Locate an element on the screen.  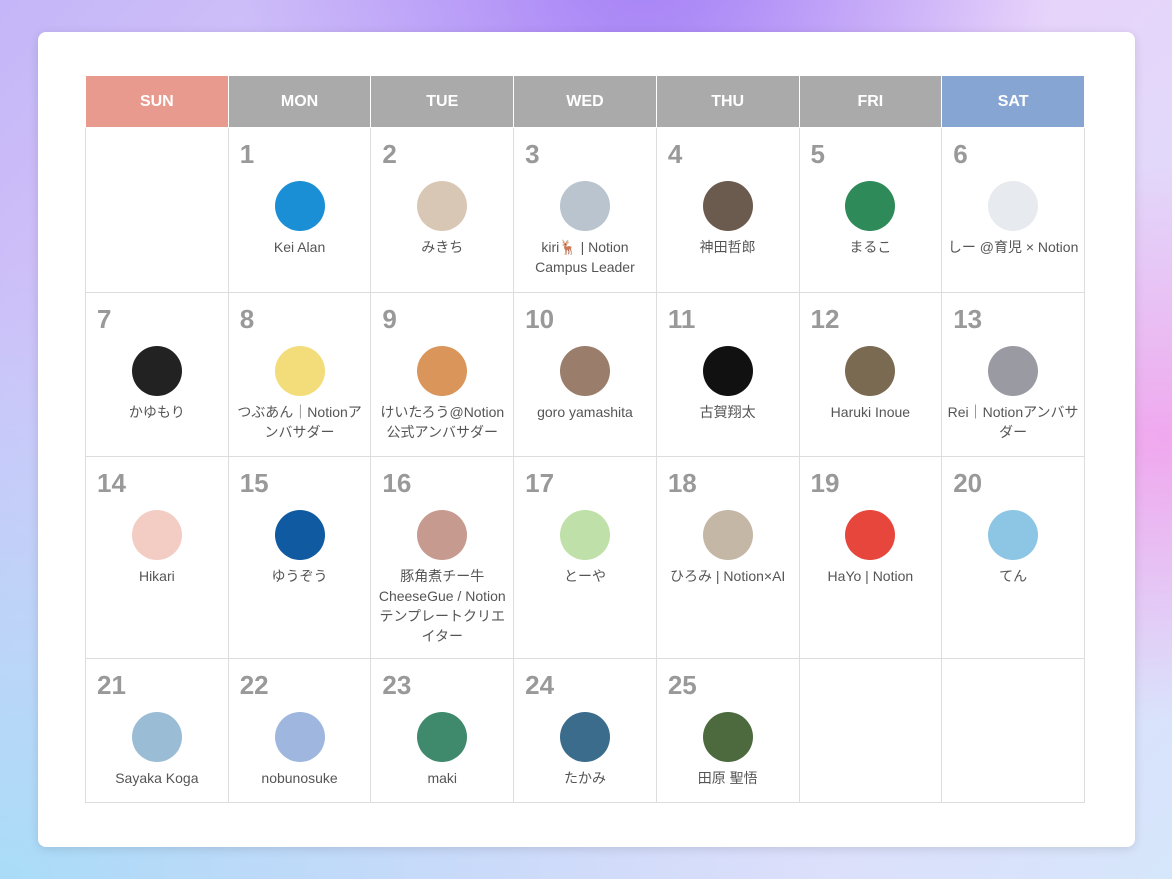
member-name: Hikari is located at coordinates (156, 576).